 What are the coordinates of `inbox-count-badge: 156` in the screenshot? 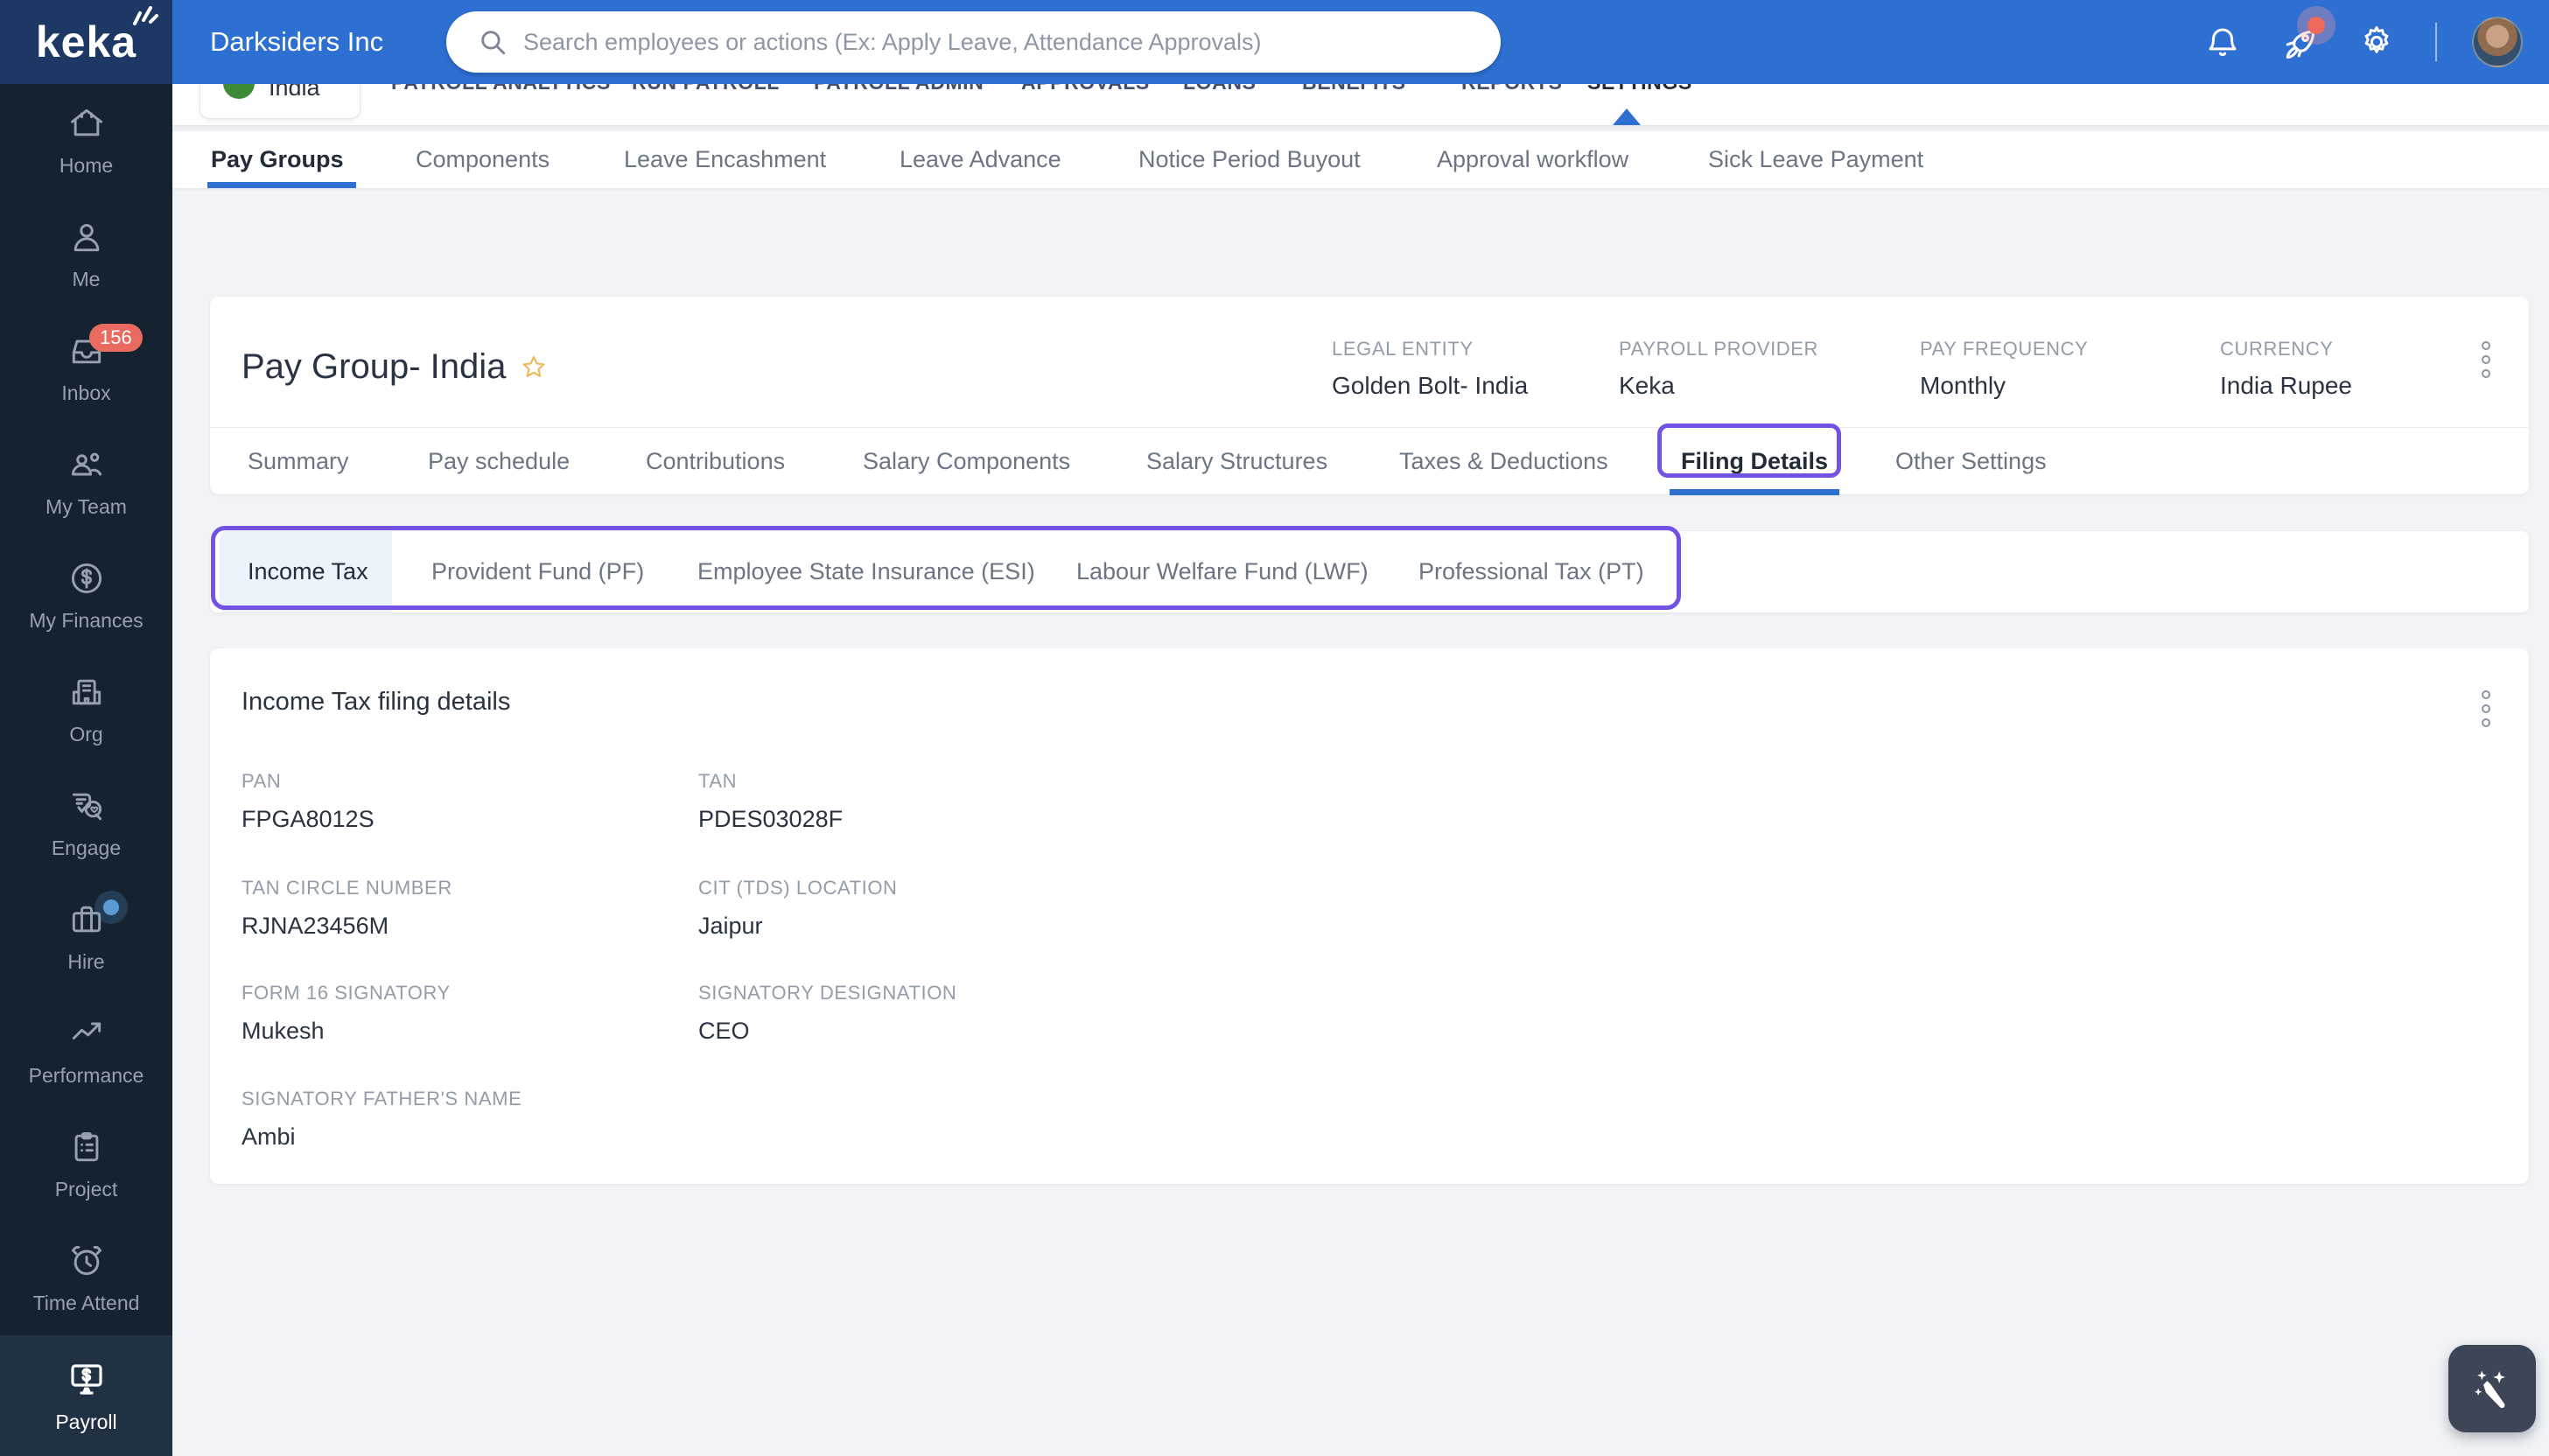 It's located at (116, 338).